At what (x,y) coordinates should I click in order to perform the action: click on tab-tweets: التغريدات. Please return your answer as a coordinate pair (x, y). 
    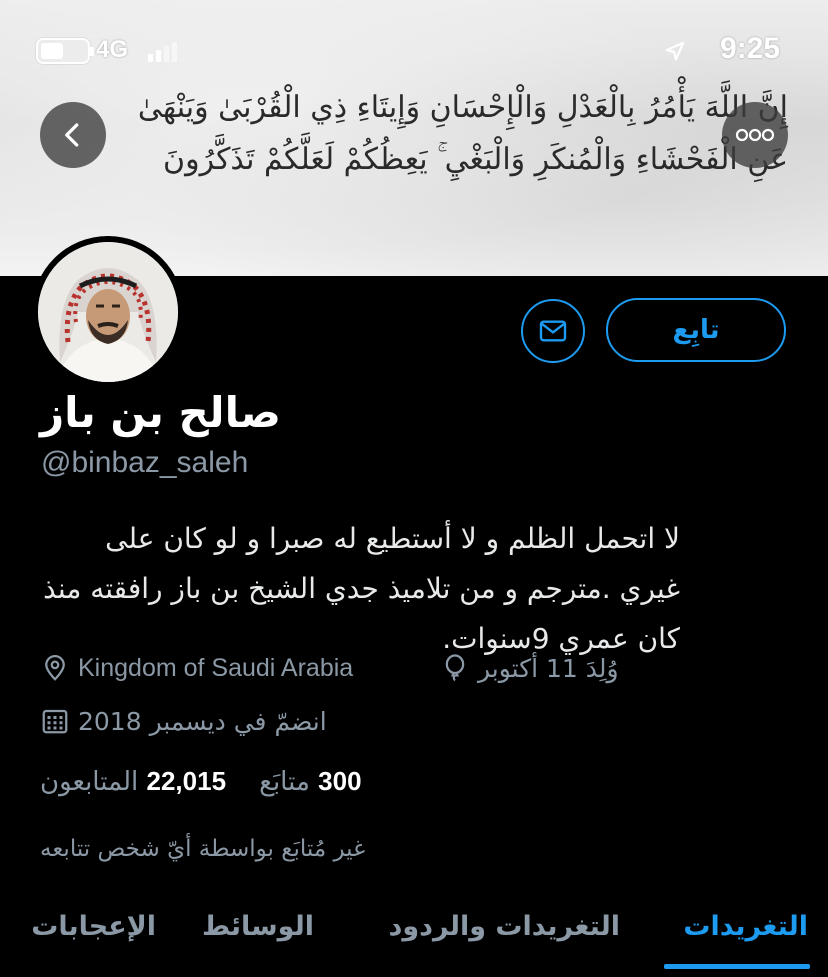
    Looking at the image, I should click on (745, 926).